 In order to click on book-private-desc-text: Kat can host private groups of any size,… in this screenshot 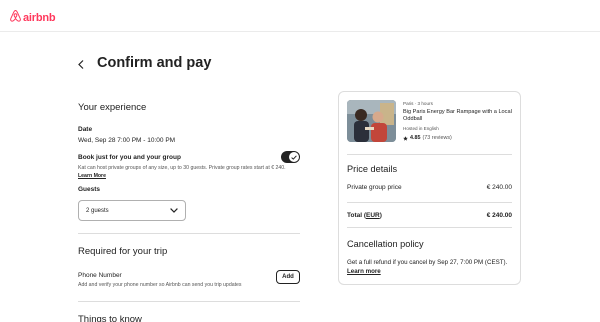, I will do `click(182, 168)`.